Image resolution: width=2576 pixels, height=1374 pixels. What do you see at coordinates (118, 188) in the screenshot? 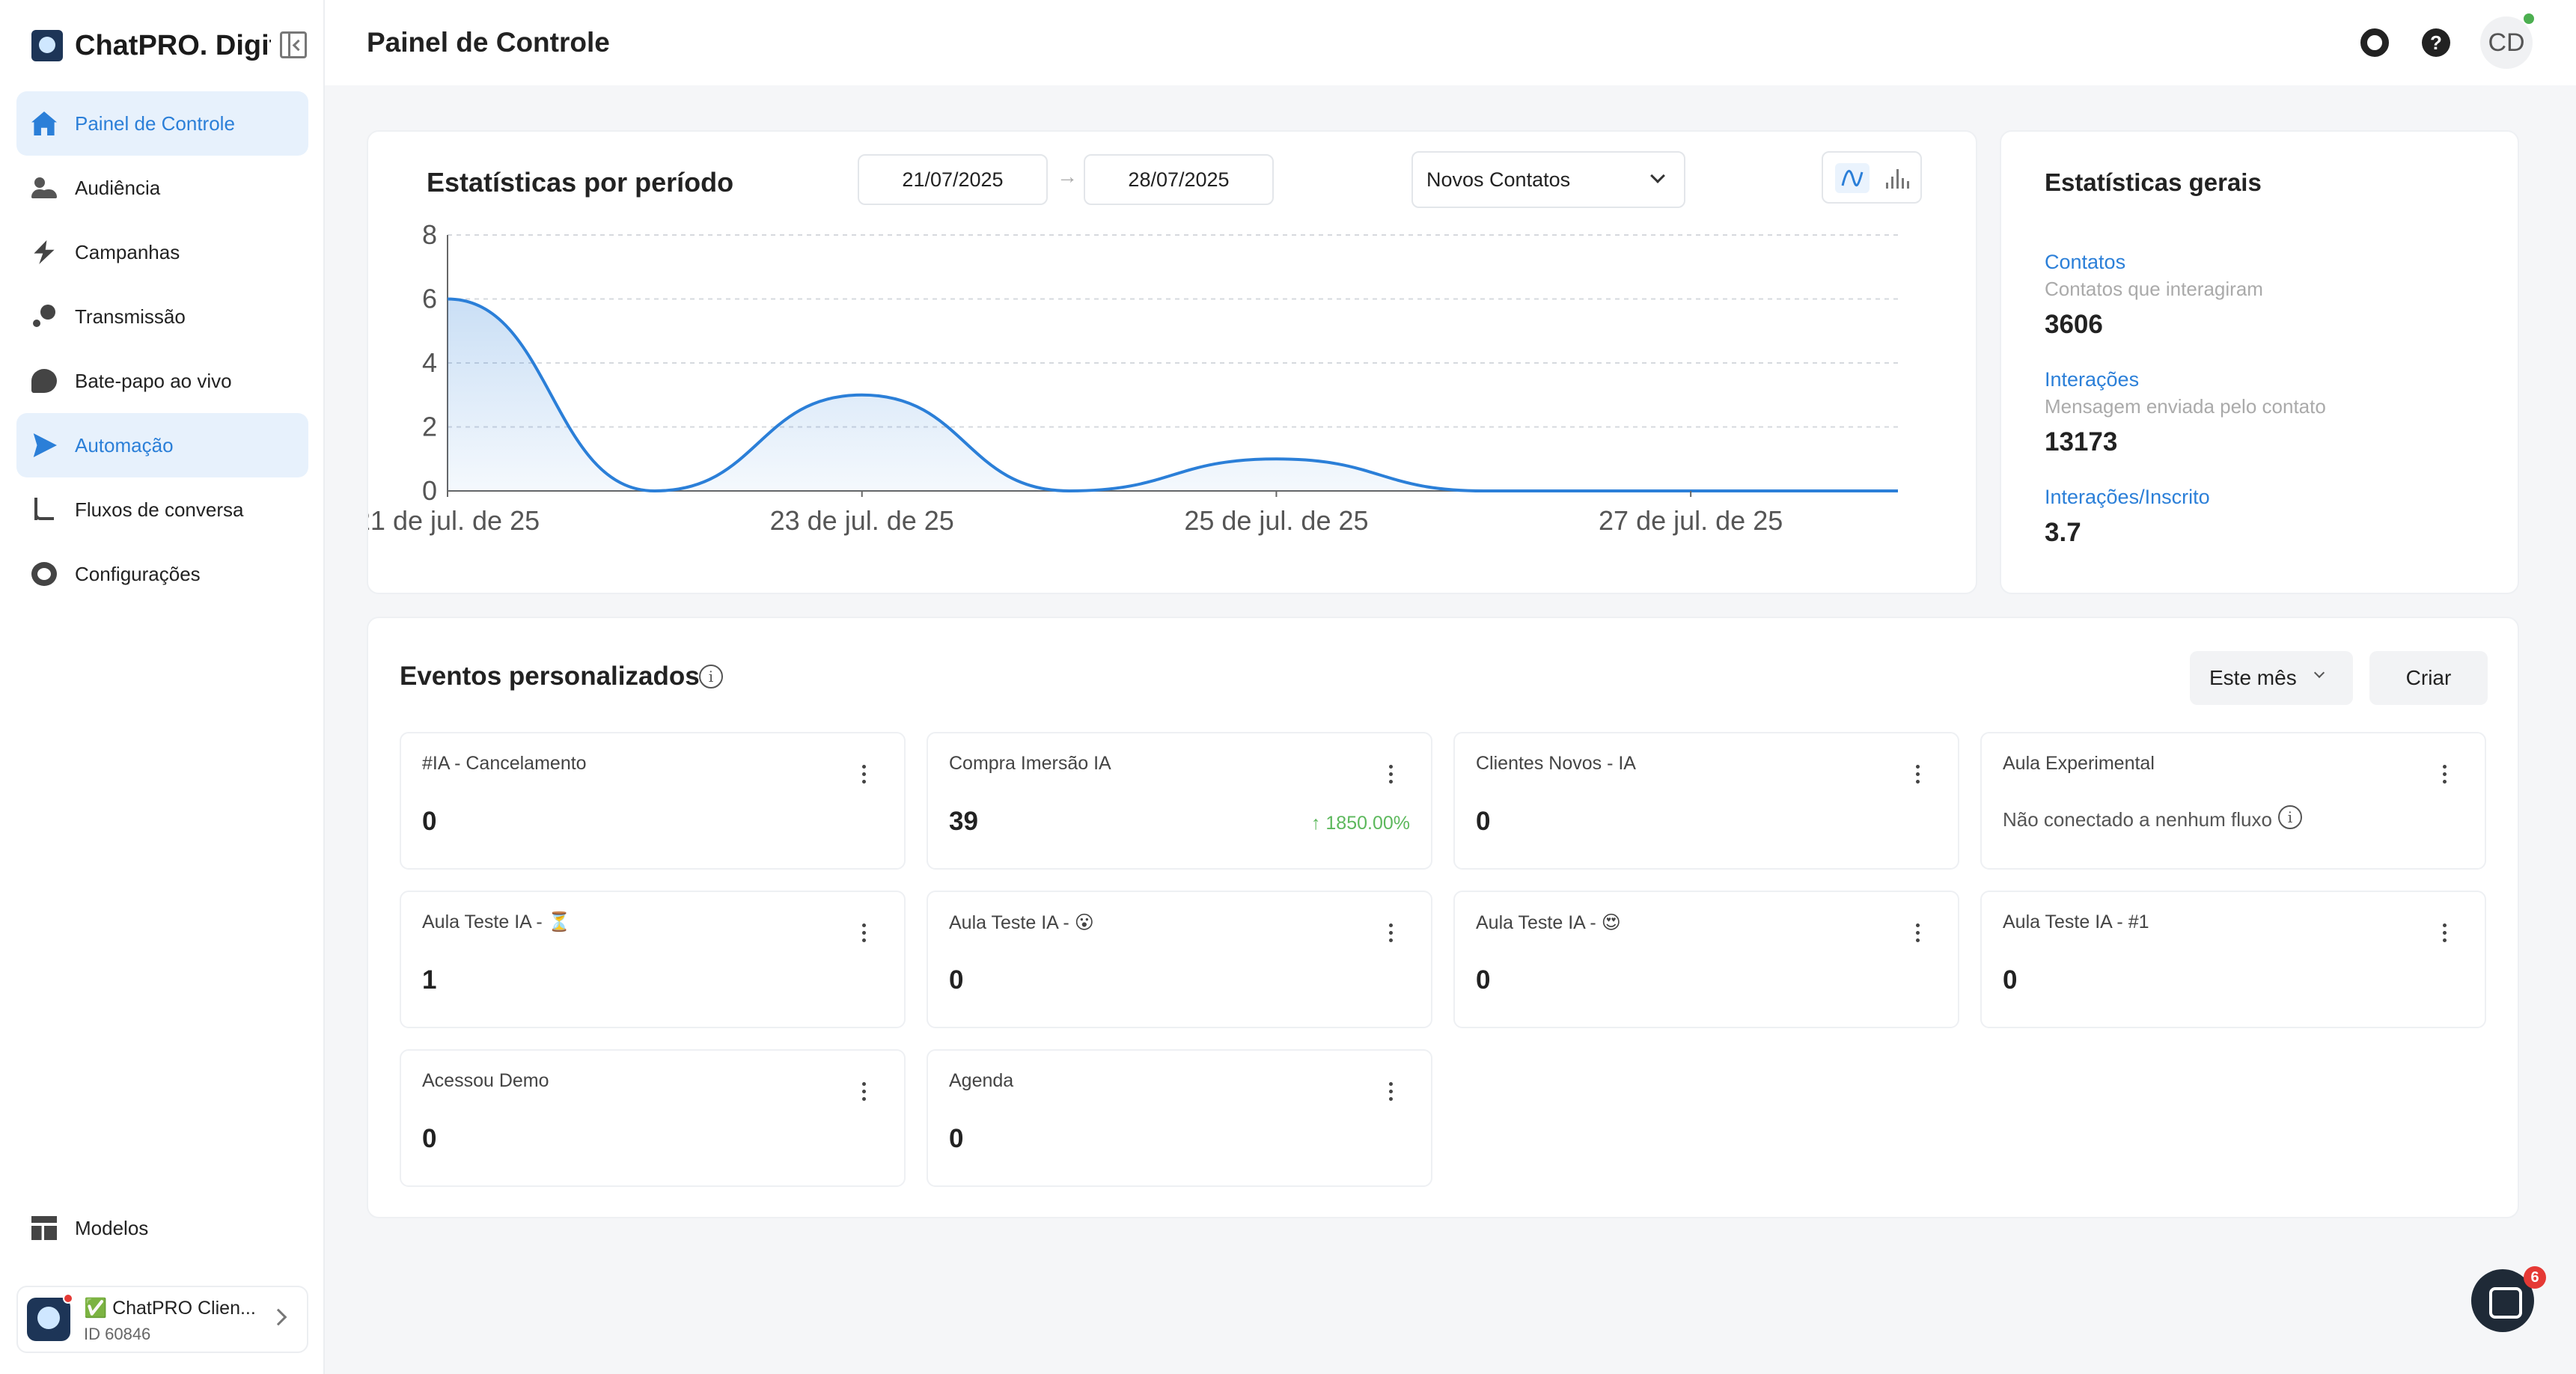
I see `sidebar-item-label: Audiência` at bounding box center [118, 188].